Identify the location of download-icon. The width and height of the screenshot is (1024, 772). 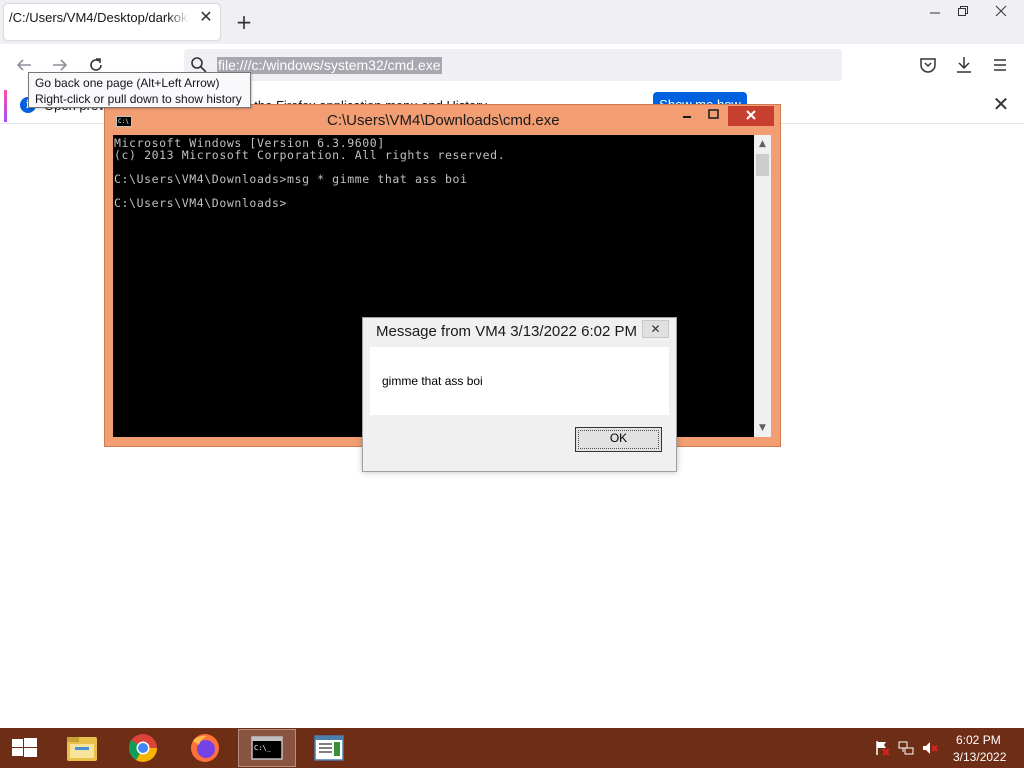
(964, 65).